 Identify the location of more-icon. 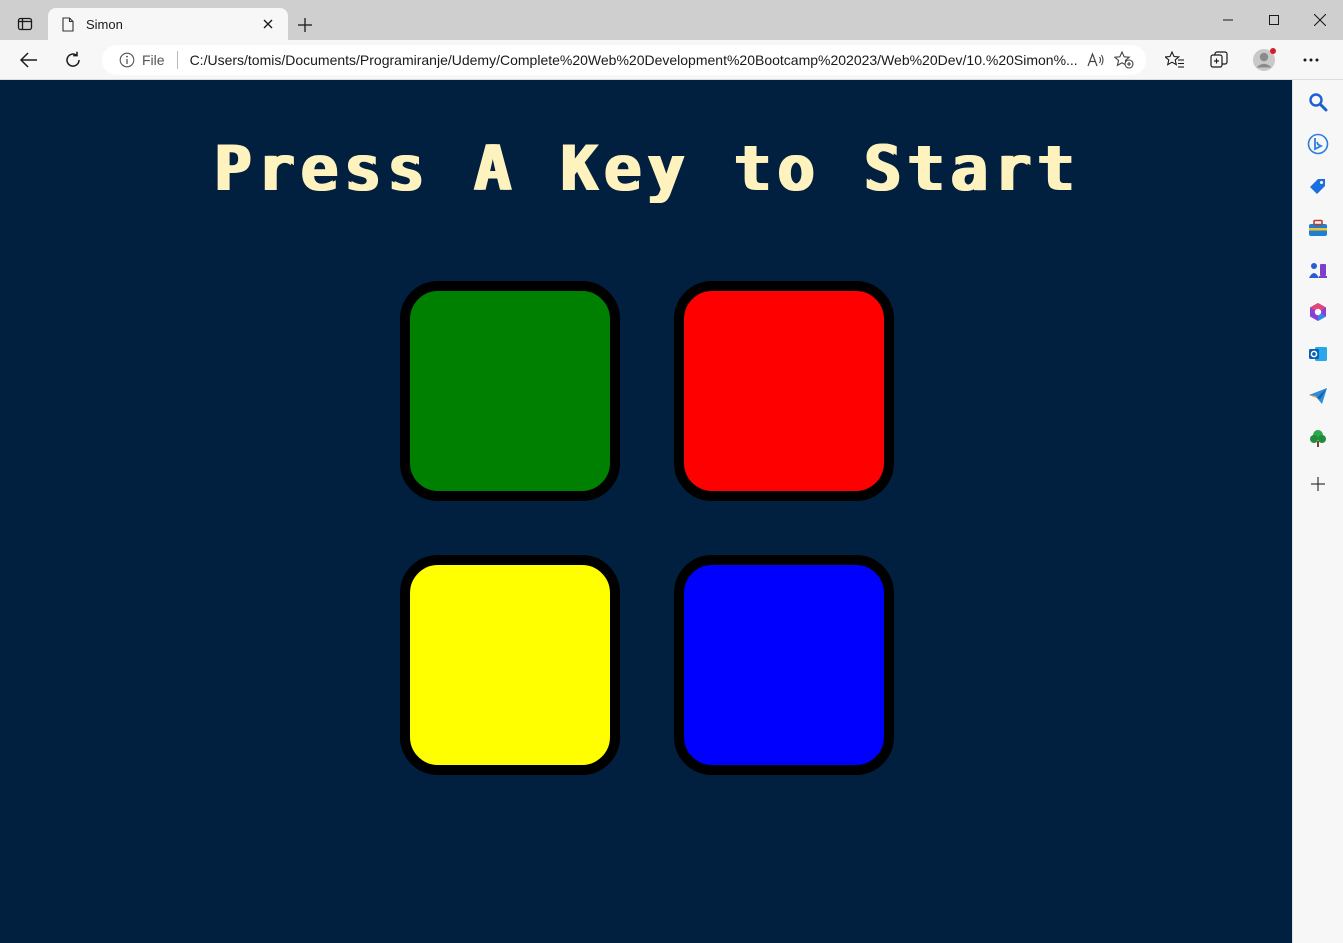
(1311, 60).